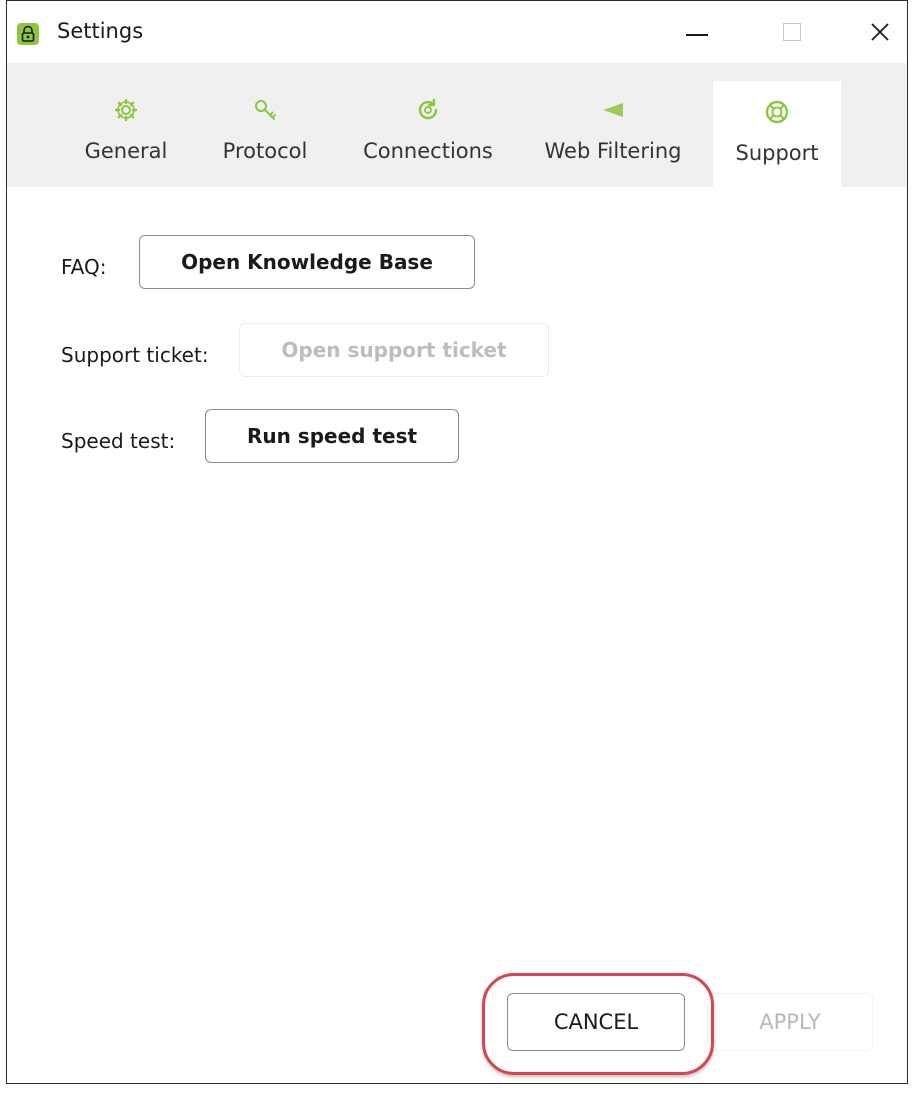 The height and width of the screenshot is (1093, 916). What do you see at coordinates (428, 151) in the screenshot?
I see `tab-label: Connections` at bounding box center [428, 151].